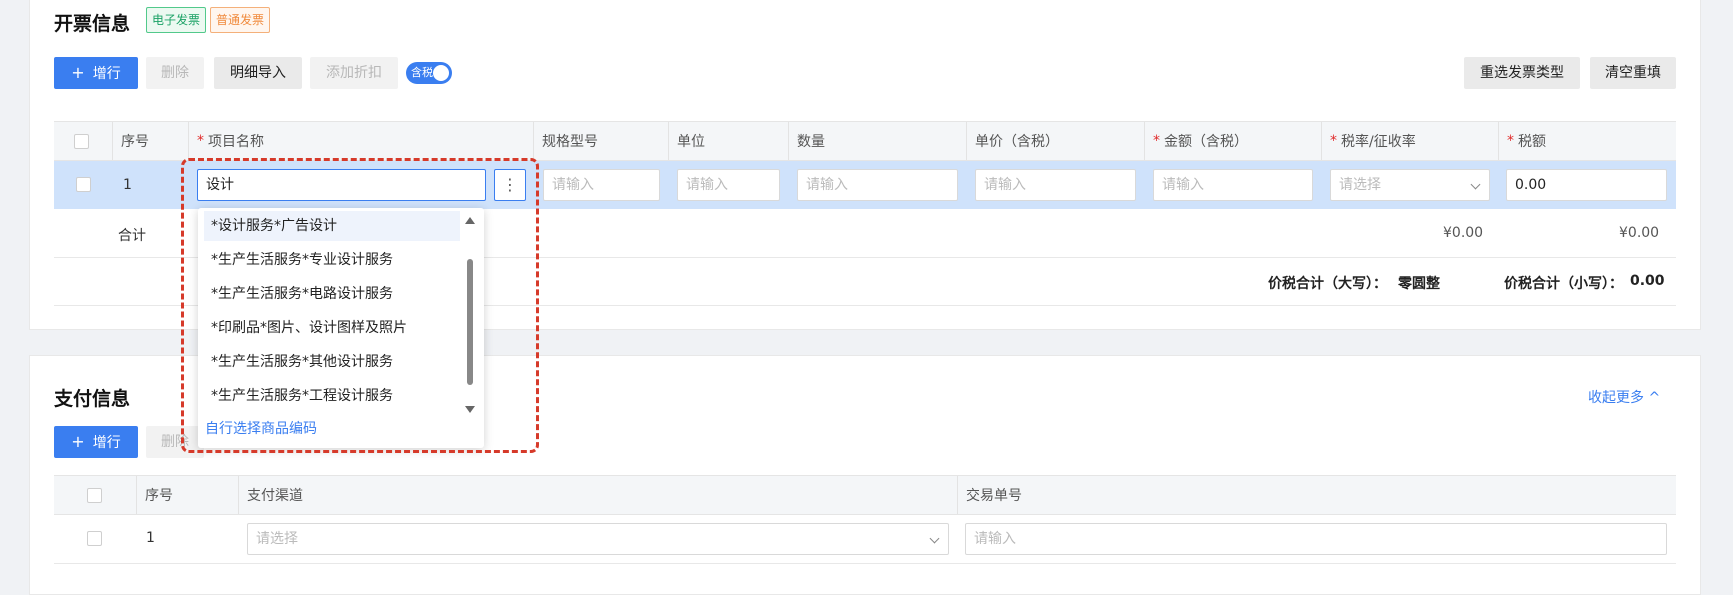  What do you see at coordinates (422, 72) in the screenshot?
I see `tax-toggle-label: 含税` at bounding box center [422, 72].